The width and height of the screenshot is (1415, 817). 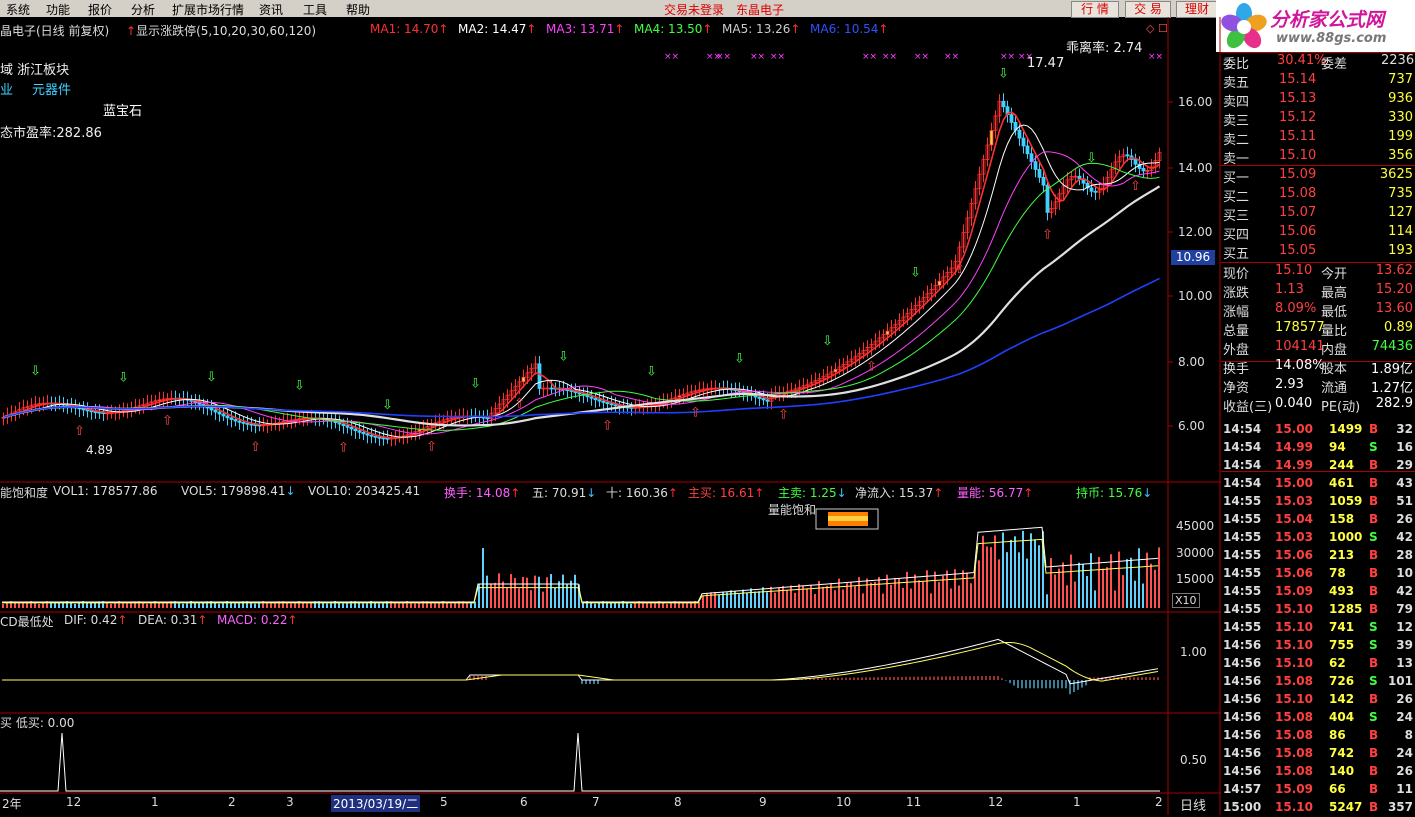 What do you see at coordinates (1318, 448) in the screenshot?
I see `tick-row: 14:54 14.99 94 S 16` at bounding box center [1318, 448].